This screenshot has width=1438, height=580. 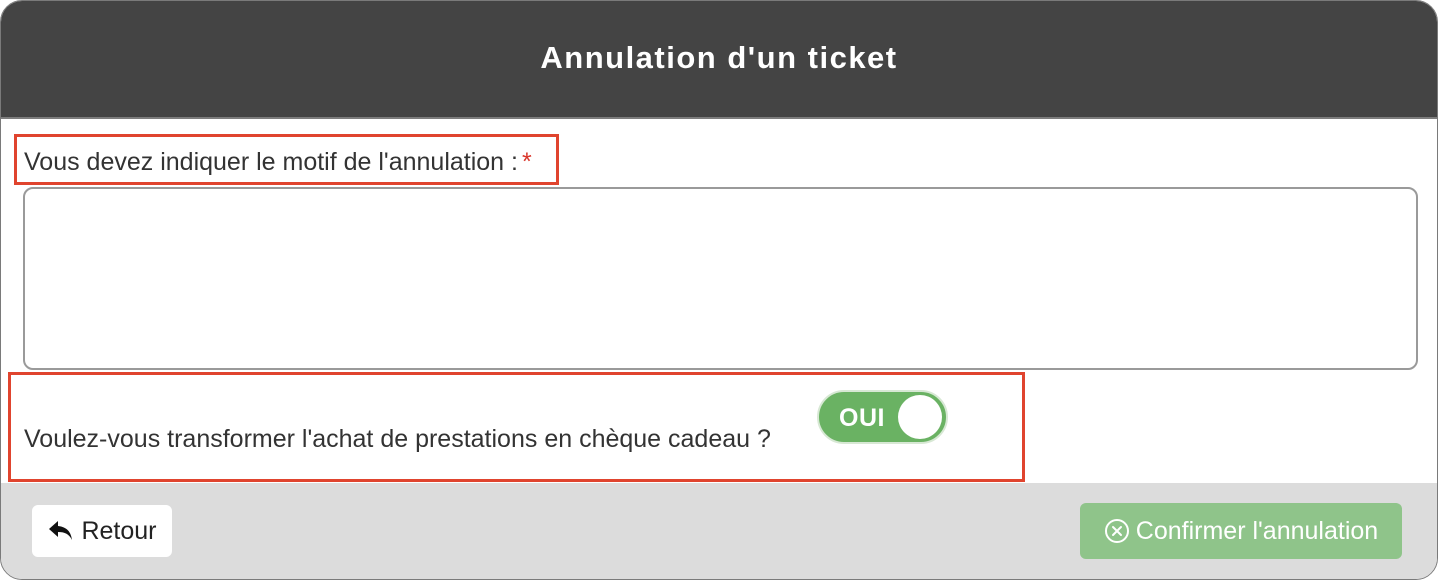 I want to click on reply-arrow-icon, so click(x=61, y=530).